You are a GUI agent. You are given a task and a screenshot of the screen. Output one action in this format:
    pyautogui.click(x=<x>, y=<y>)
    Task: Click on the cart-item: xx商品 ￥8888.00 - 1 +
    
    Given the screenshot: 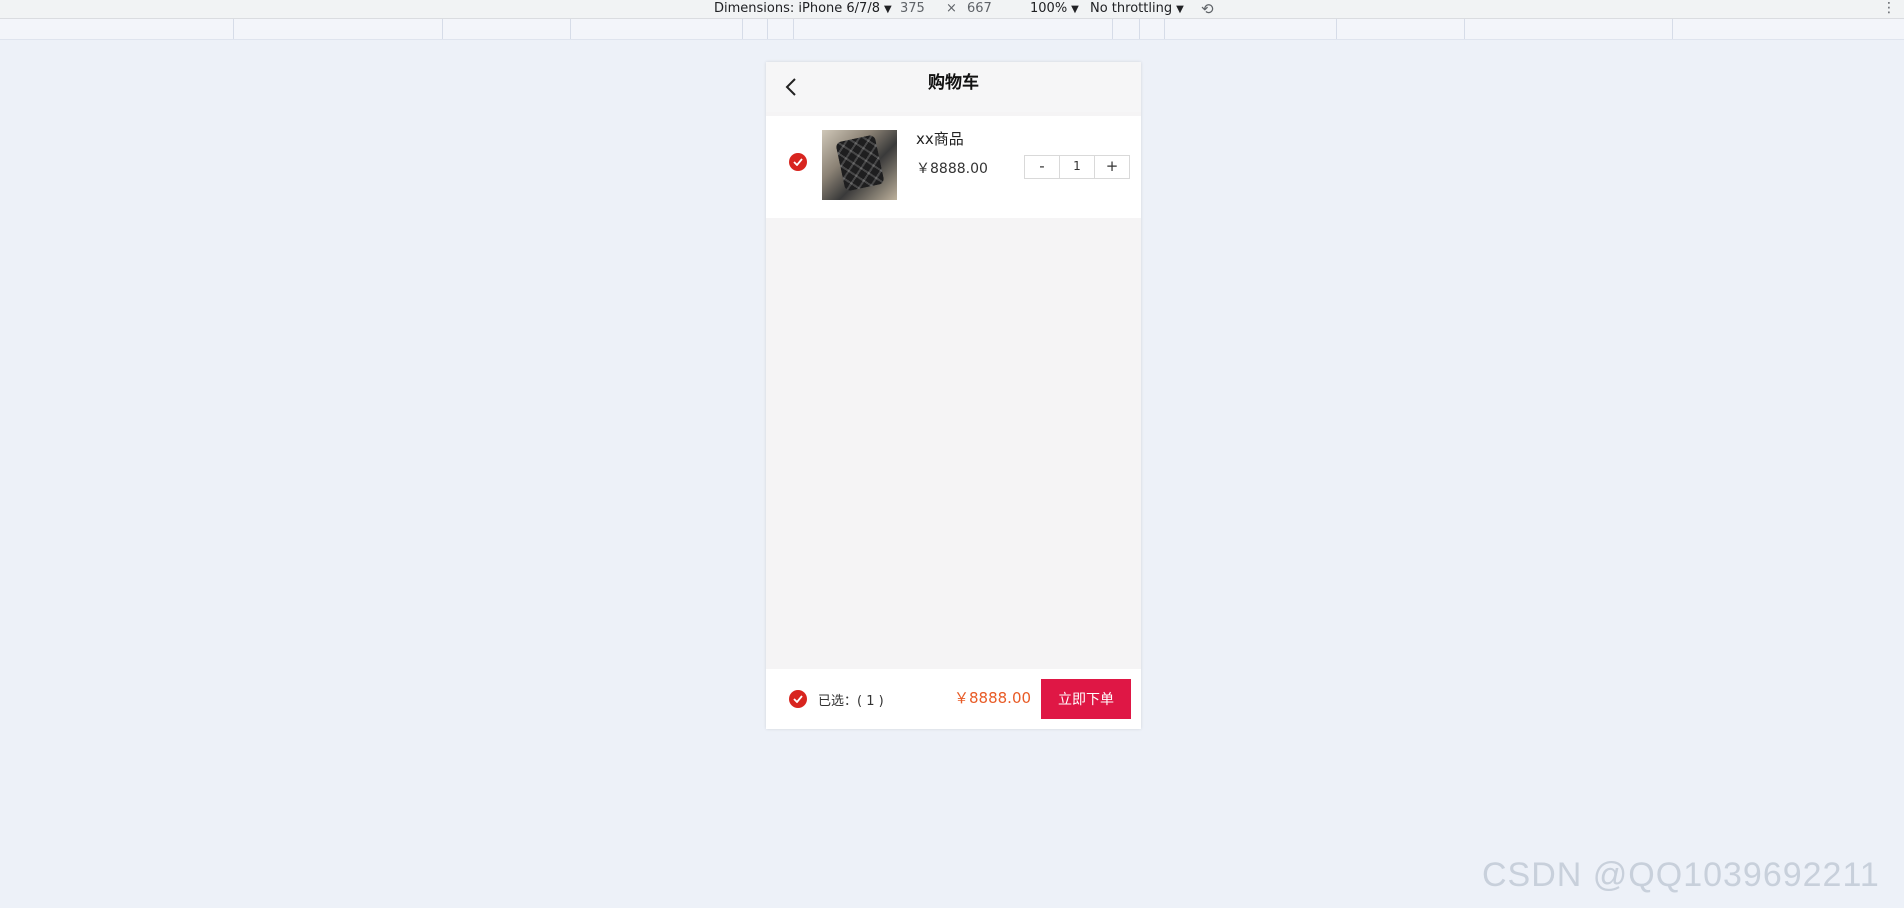 What is the action you would take?
    pyautogui.click(x=953, y=167)
    